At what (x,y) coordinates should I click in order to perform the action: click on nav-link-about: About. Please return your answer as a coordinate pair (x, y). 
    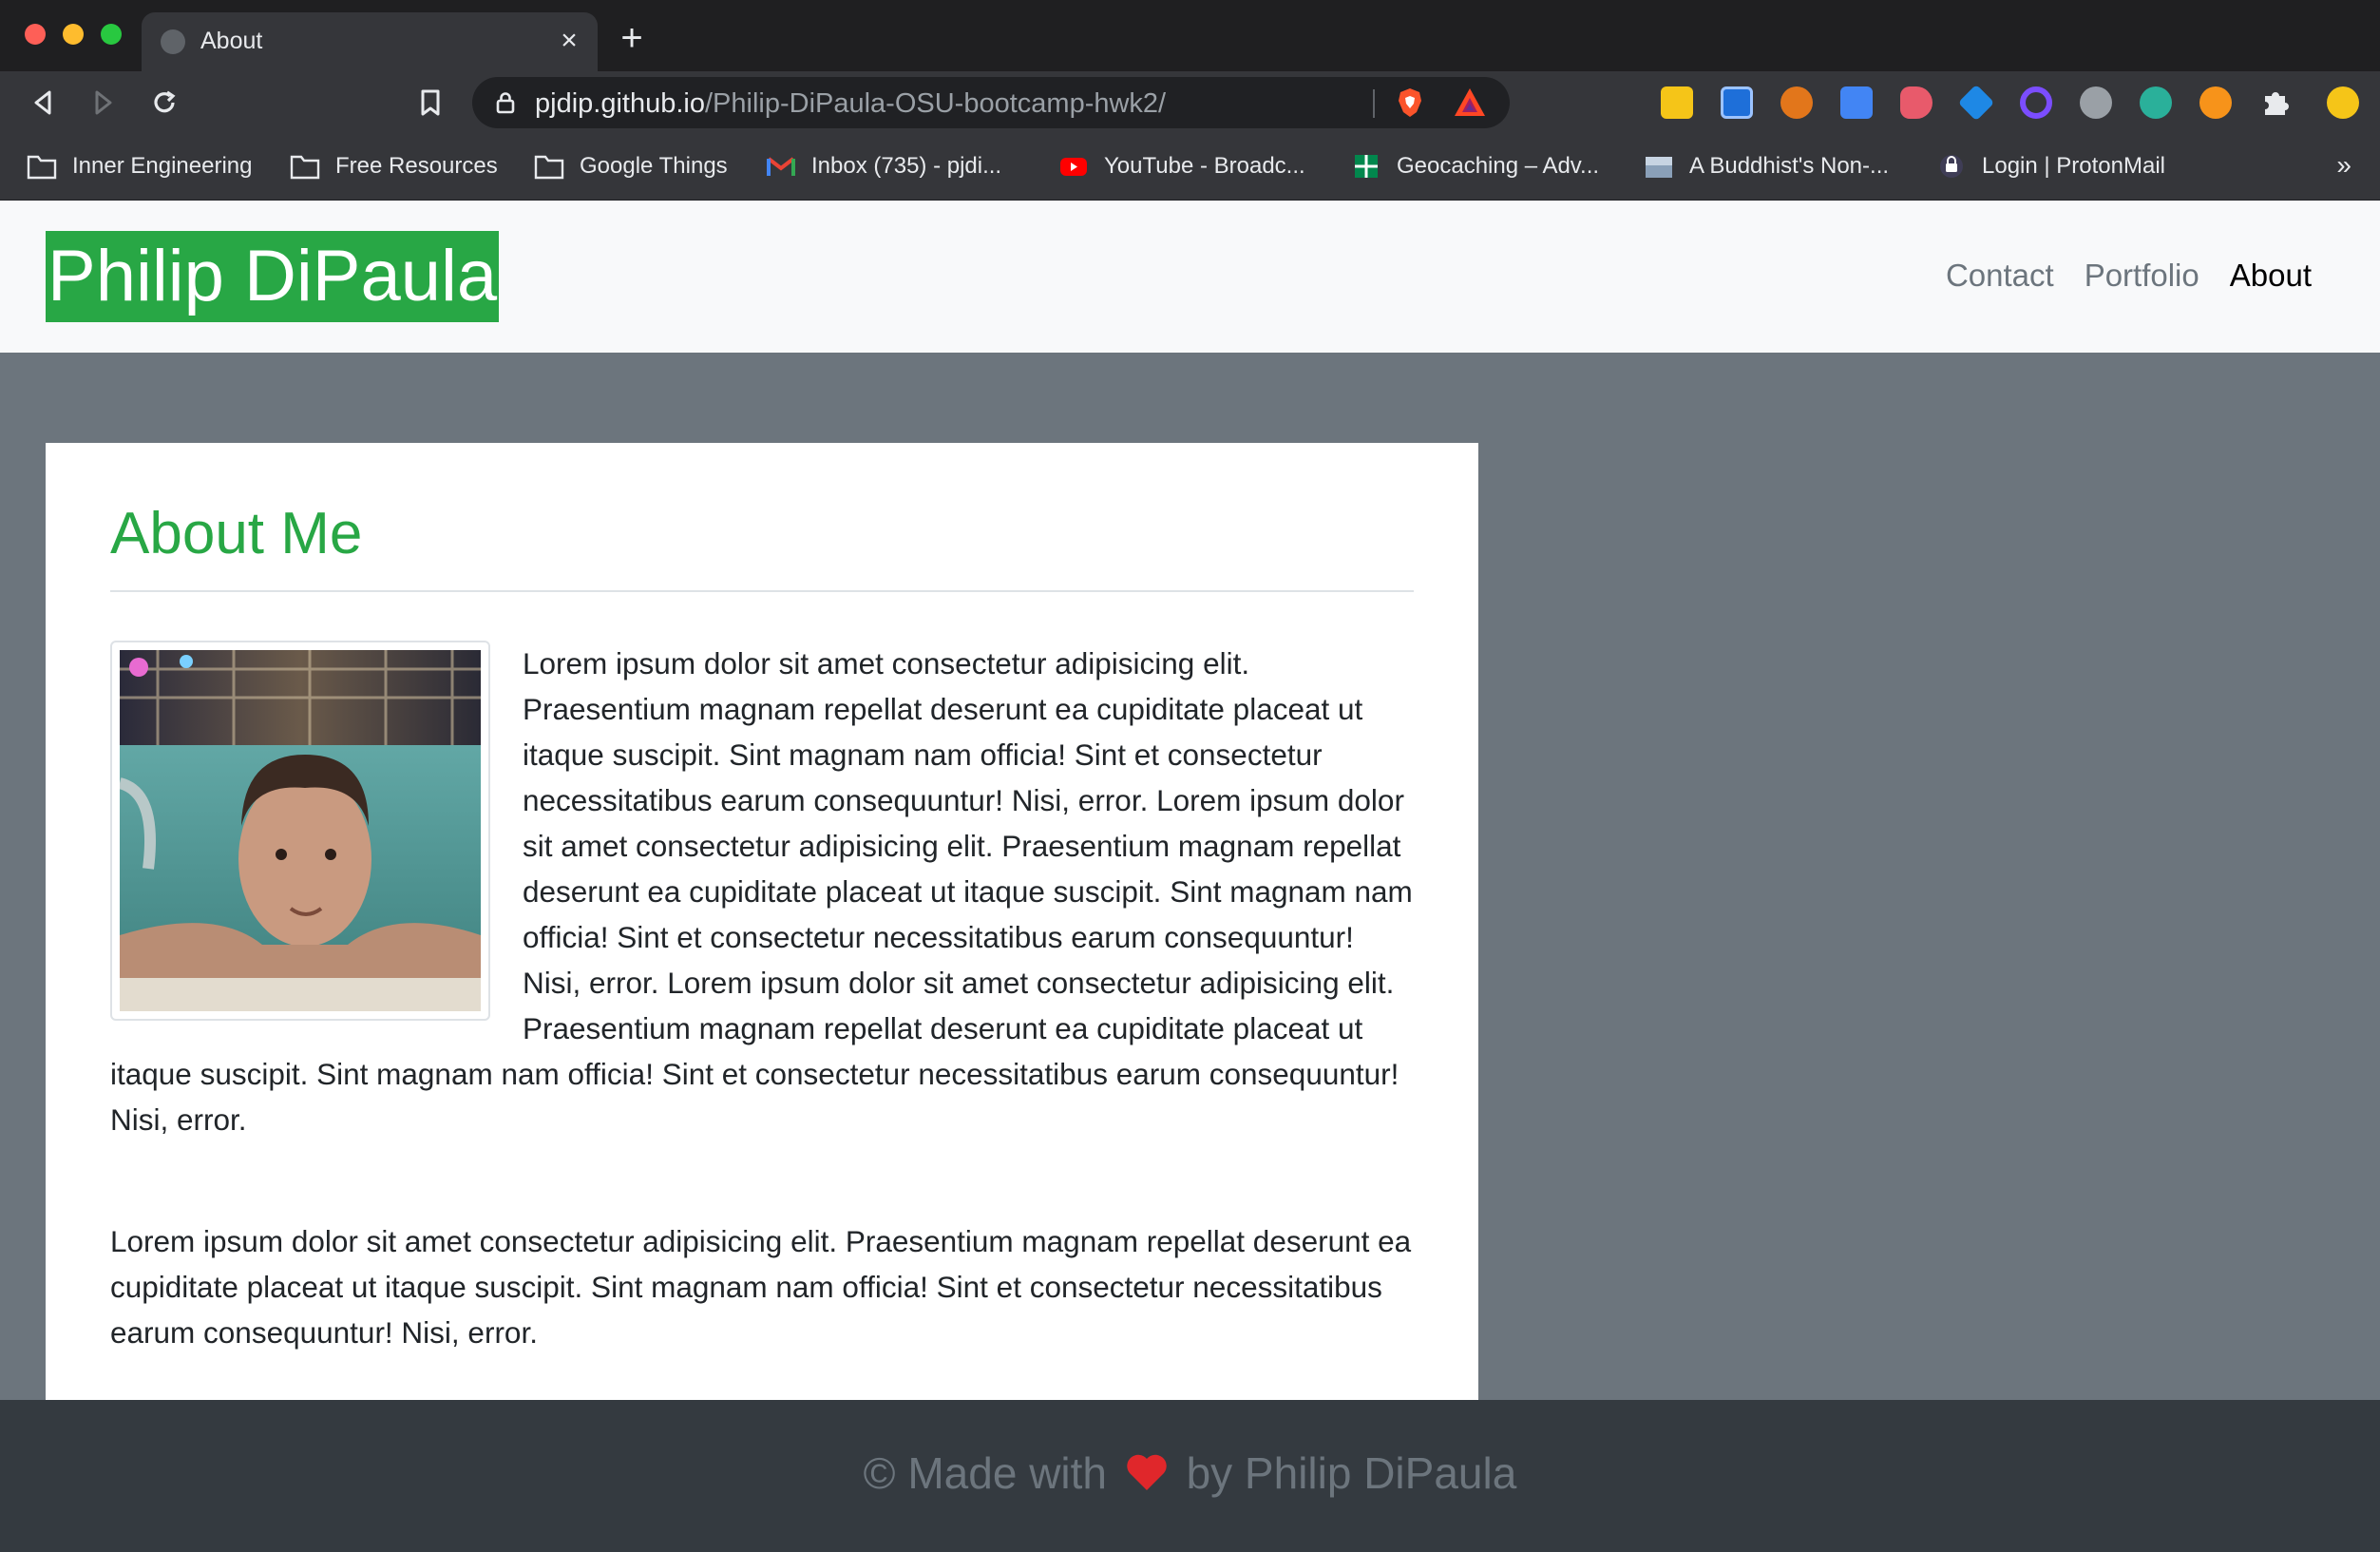
    Looking at the image, I should click on (2271, 276).